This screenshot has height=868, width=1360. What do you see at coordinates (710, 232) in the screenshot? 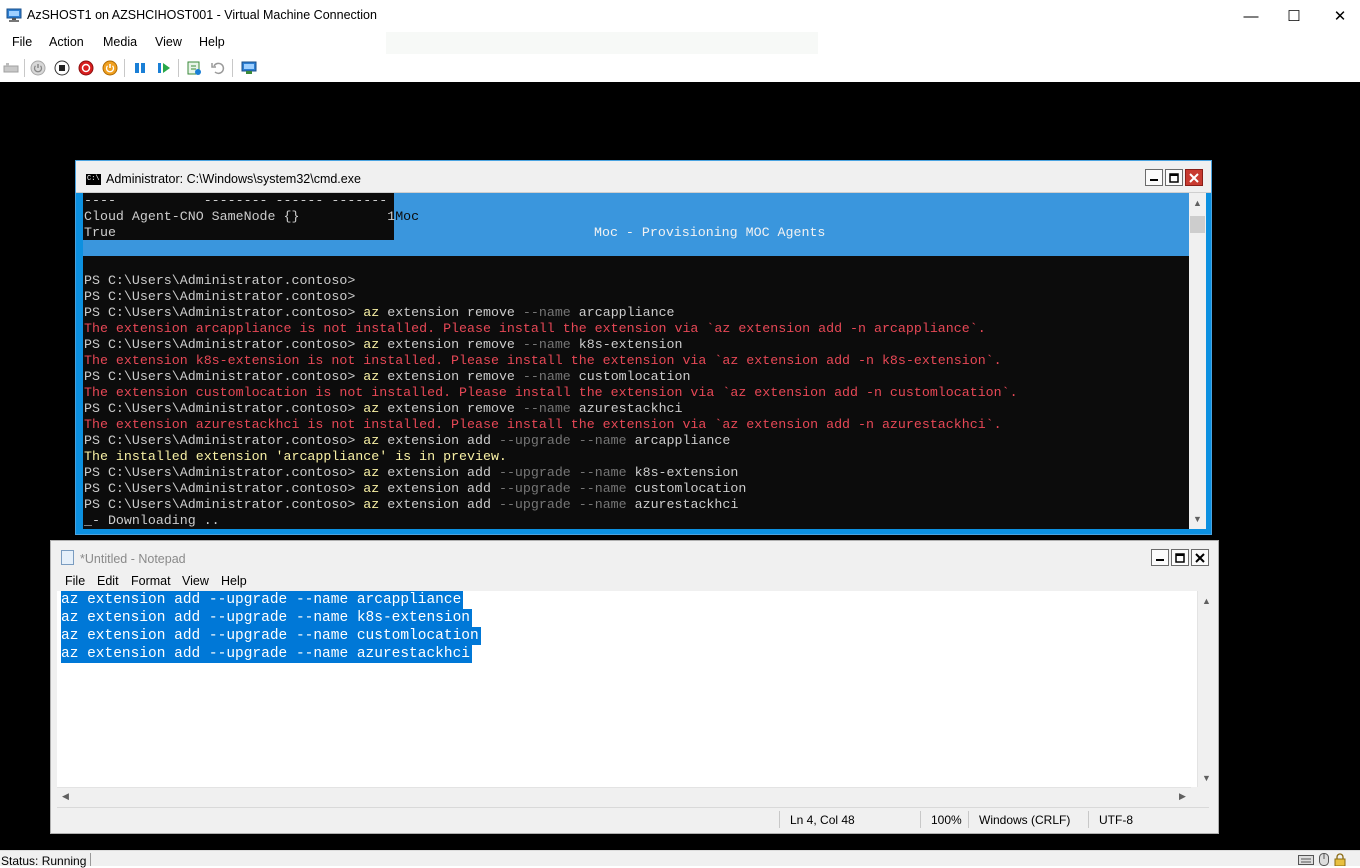
I see `progress-activity: Moc - Provisioning MOC Agents` at bounding box center [710, 232].